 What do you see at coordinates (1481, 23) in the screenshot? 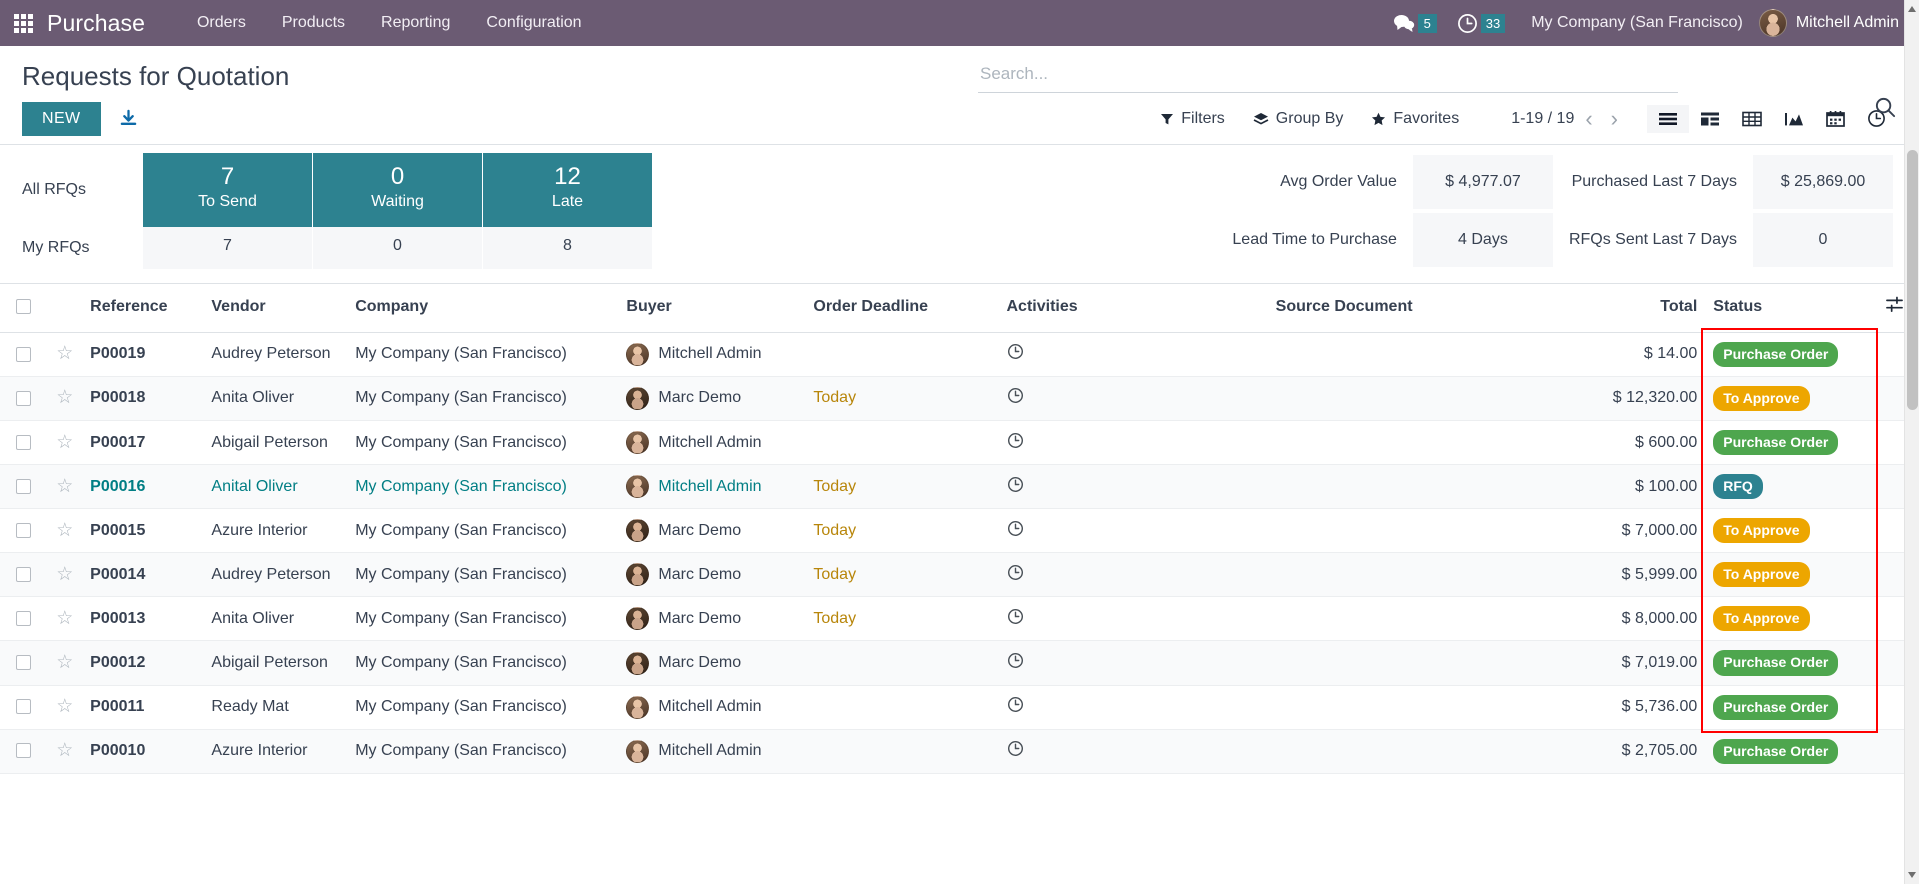
I see `activities-button: 33` at bounding box center [1481, 23].